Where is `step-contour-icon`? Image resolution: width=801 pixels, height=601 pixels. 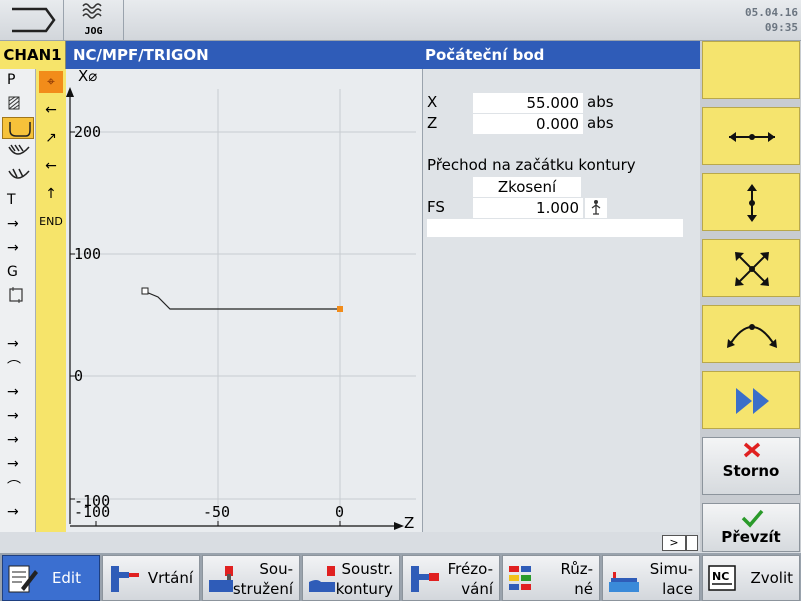
step-contour-icon is located at coordinates (18, 128).